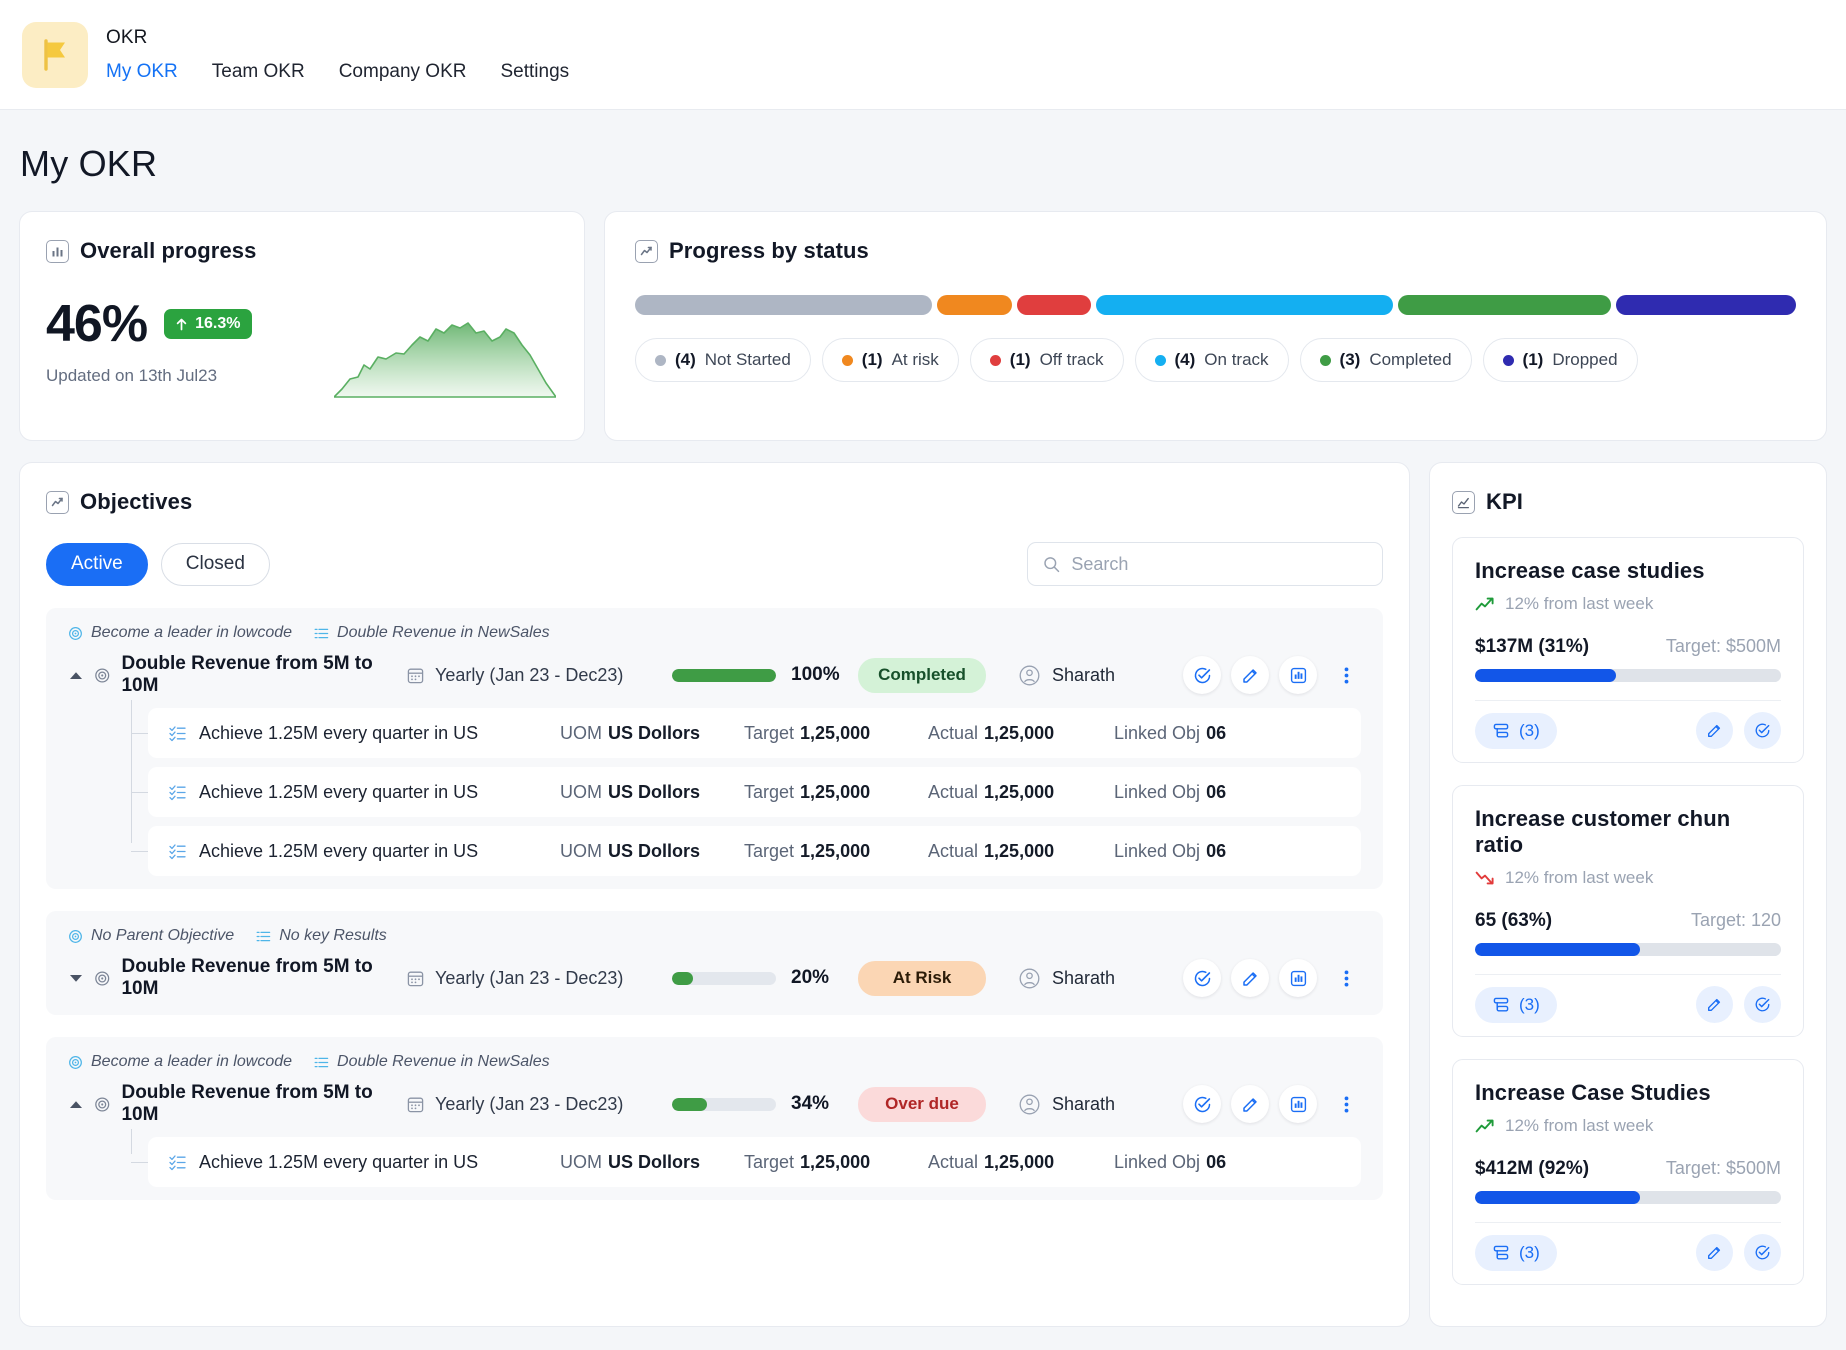  Describe the element at coordinates (1170, 732) in the screenshot. I see `key-result-linked-obj: Linked Obj 06` at that location.